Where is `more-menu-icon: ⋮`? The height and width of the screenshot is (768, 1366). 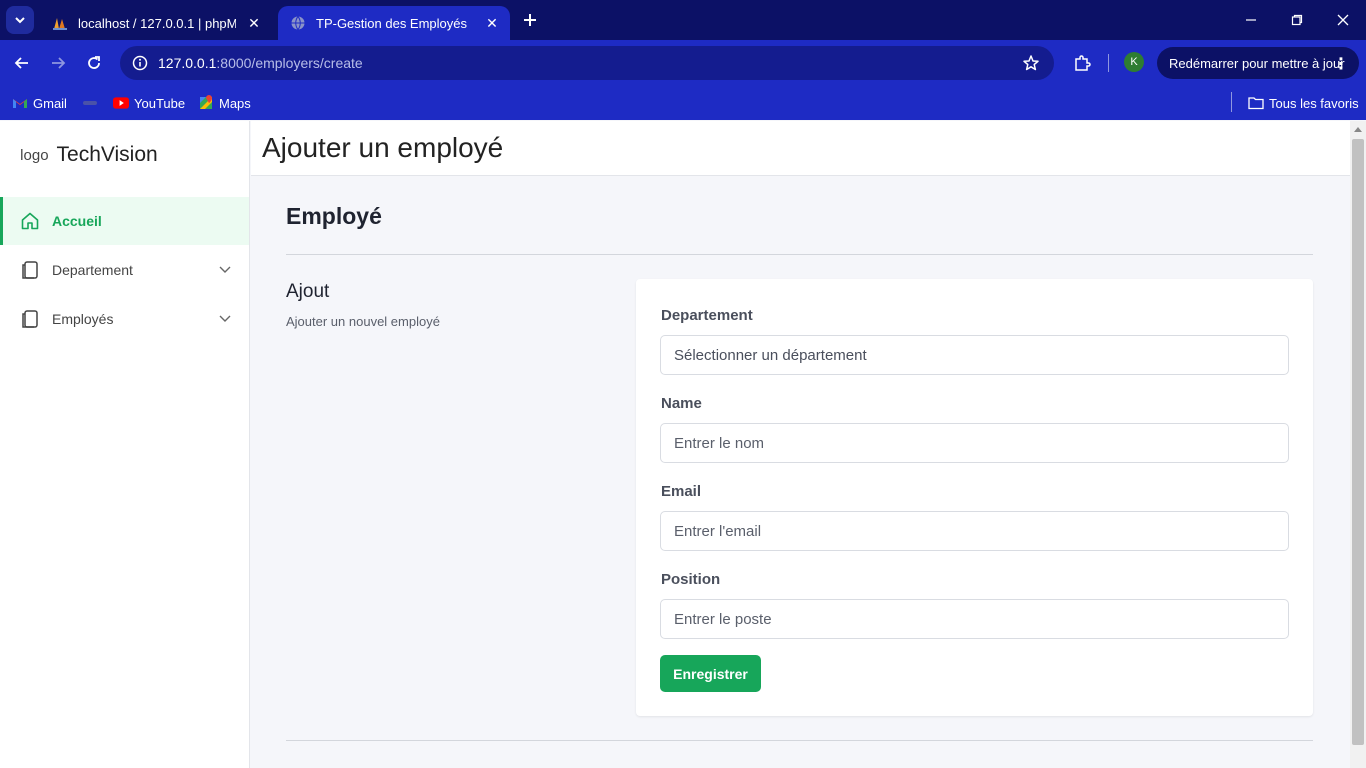 more-menu-icon: ⋮ is located at coordinates (1341, 64).